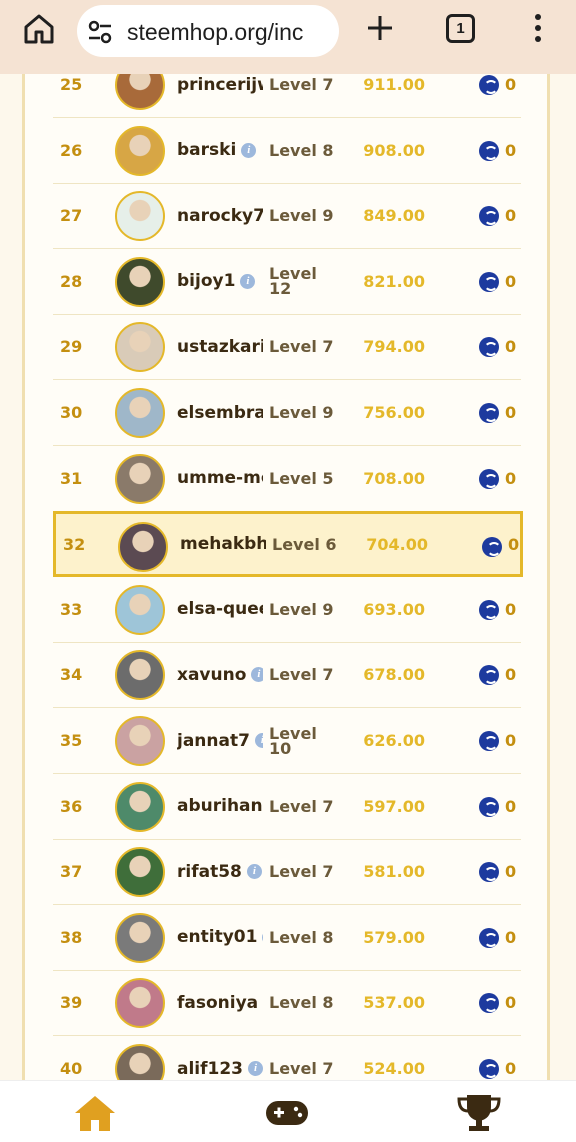 This screenshot has width=576, height=1142. Describe the element at coordinates (287, 347) in the screenshot. I see `leaderboard-row: 29 ustazkarim Level 7 794.00 0` at that location.